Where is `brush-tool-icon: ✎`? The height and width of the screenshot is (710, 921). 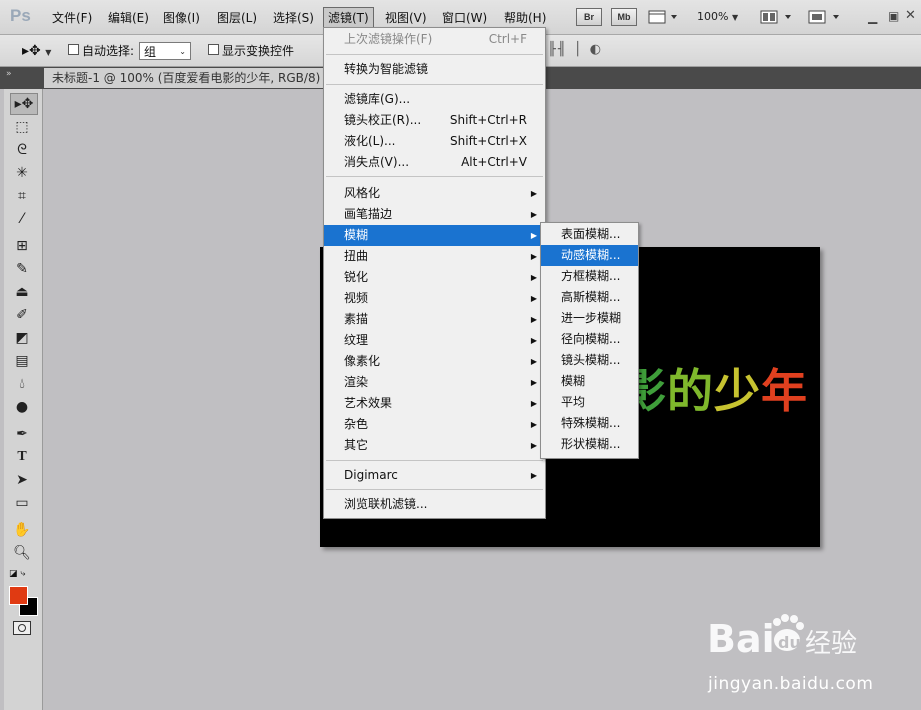
brush-tool-icon: ✎ is located at coordinates (22, 269).